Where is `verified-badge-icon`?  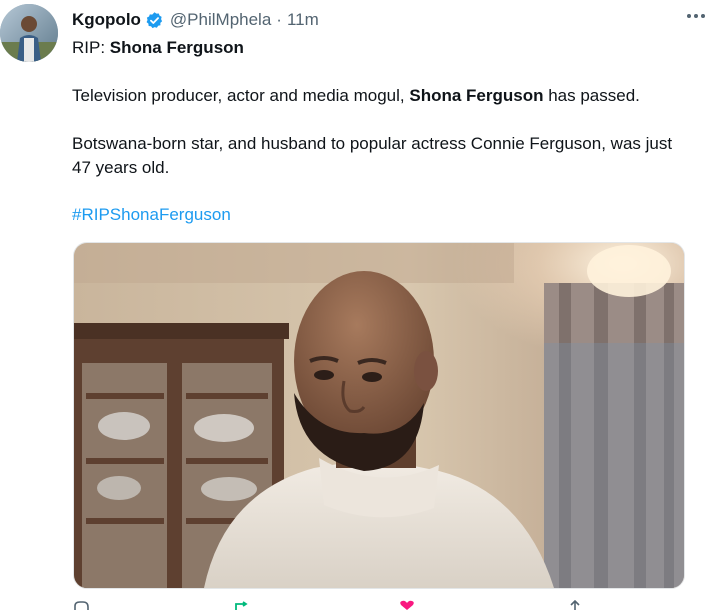
verified-badge-icon is located at coordinates (154, 19).